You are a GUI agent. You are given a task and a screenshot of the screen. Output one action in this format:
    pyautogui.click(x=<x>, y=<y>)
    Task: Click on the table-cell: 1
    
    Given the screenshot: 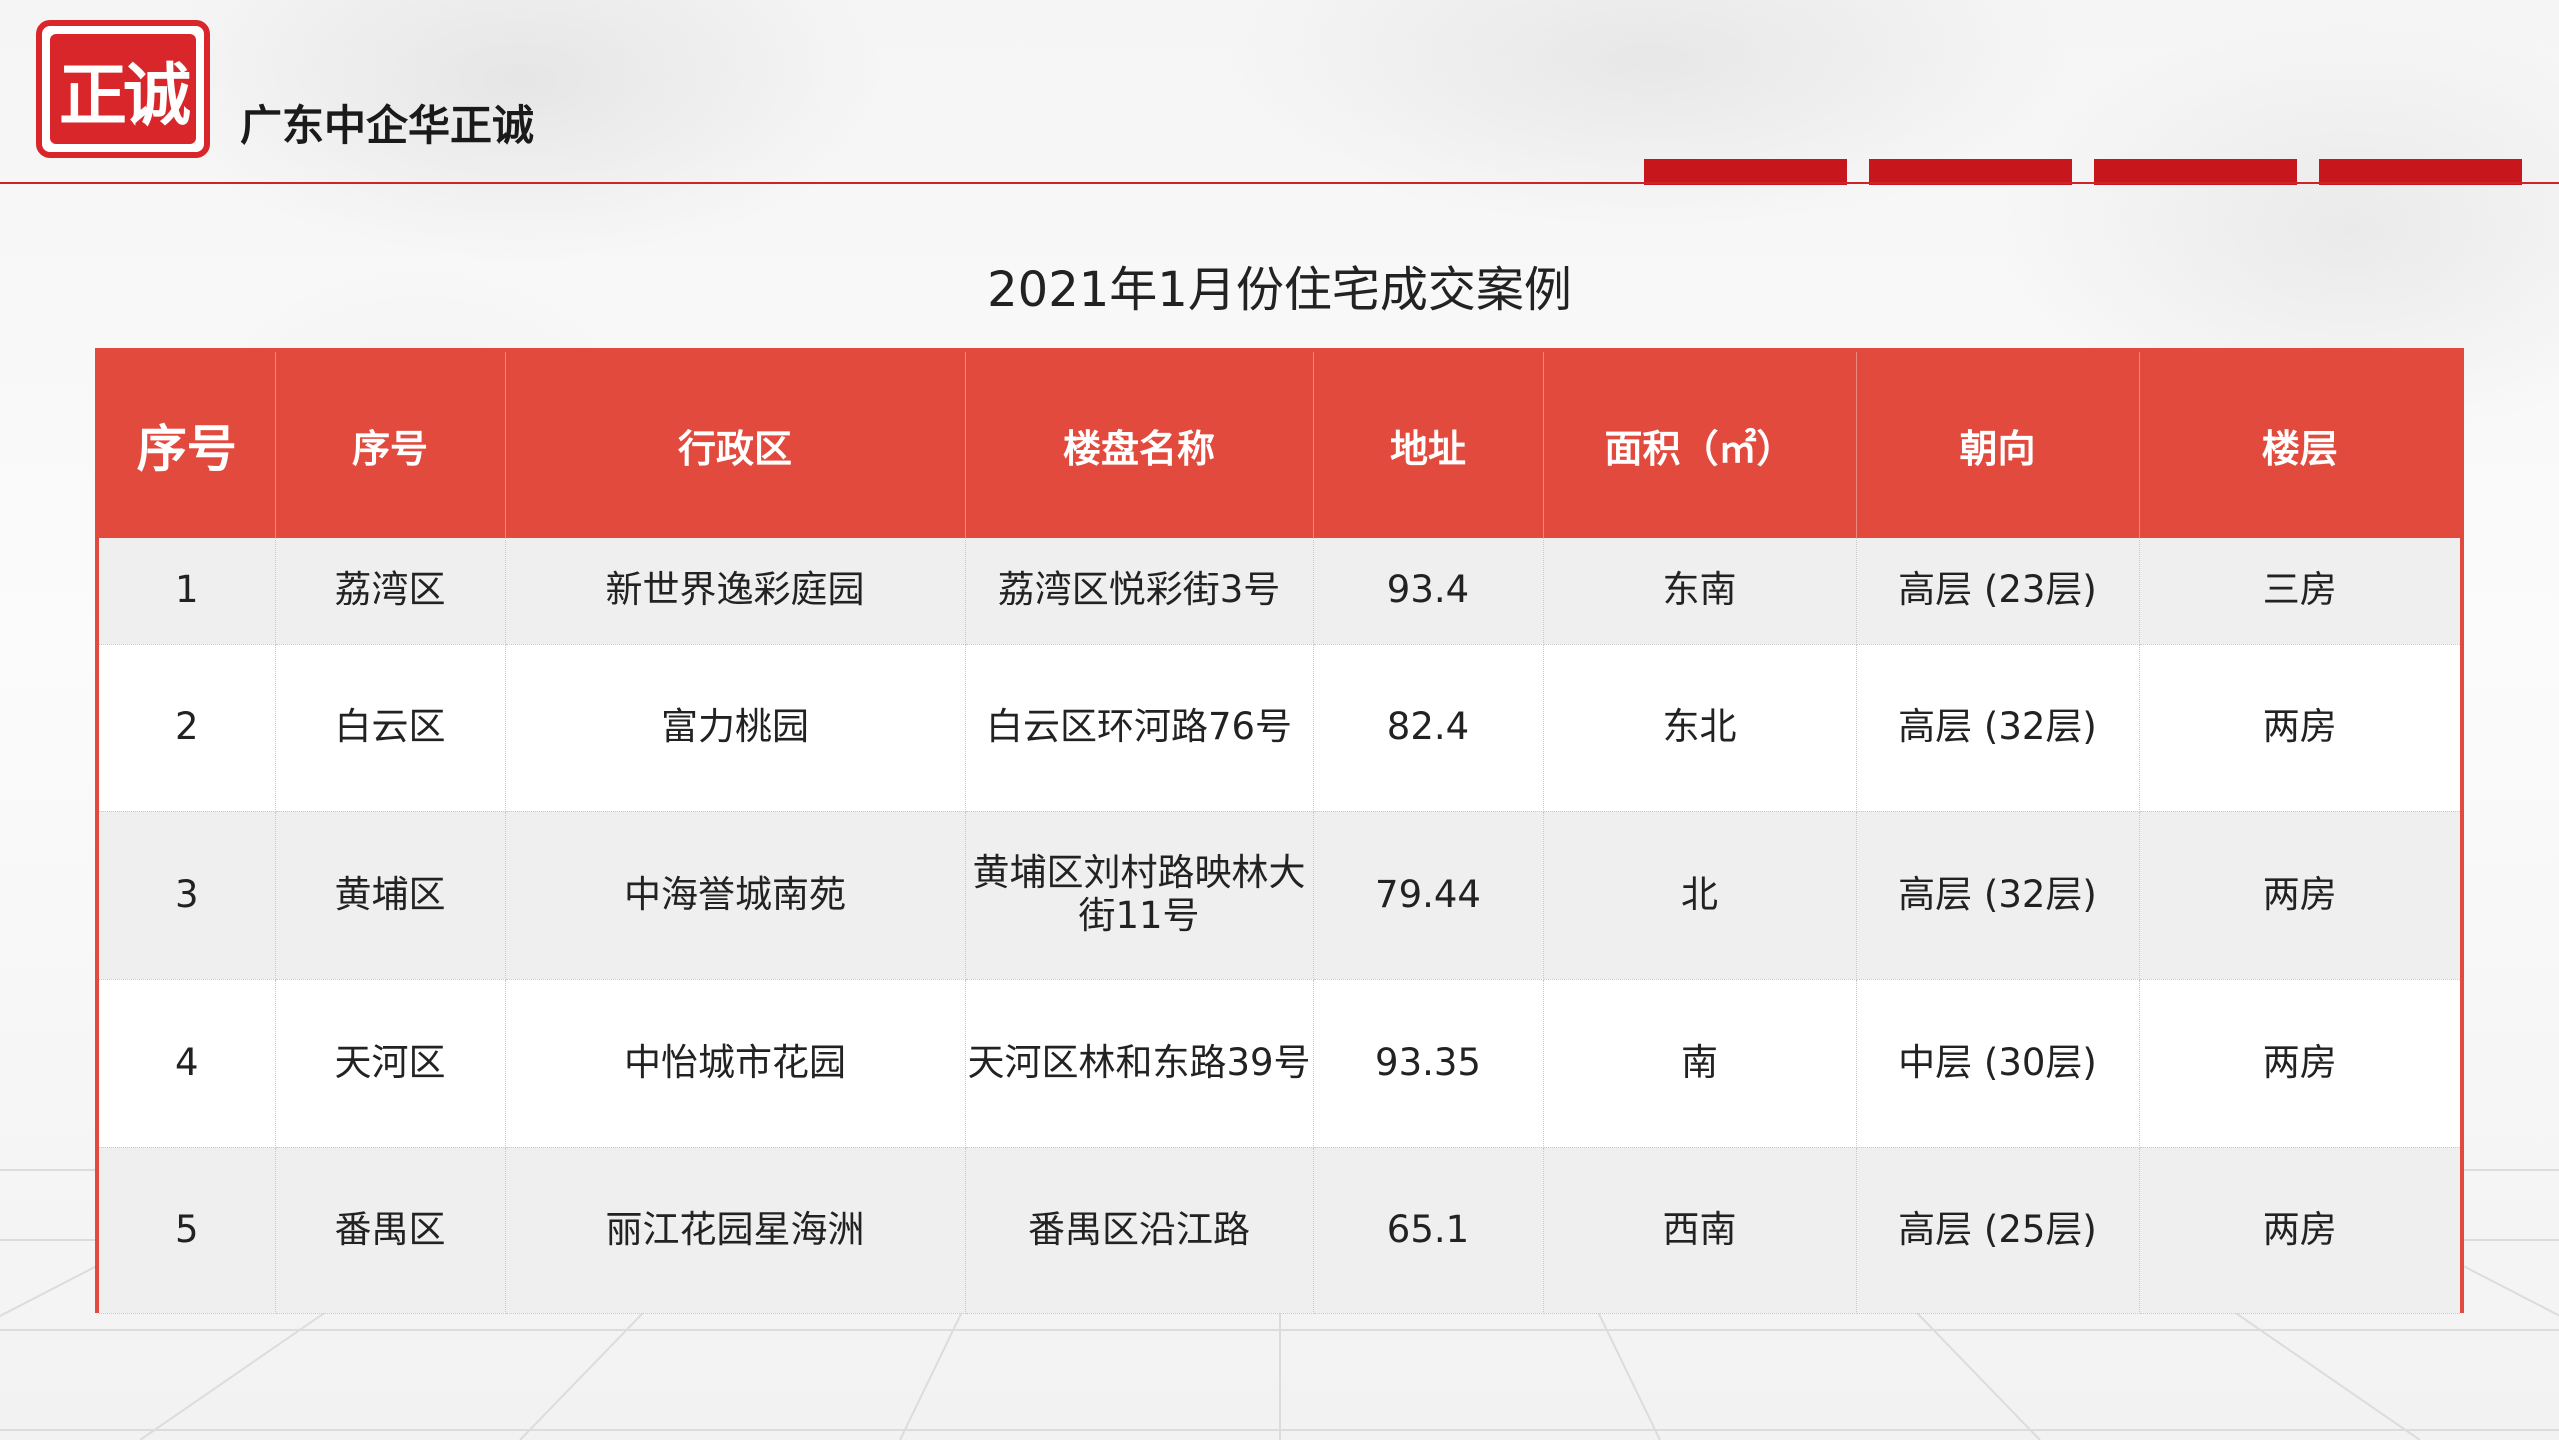 What is the action you would take?
    pyautogui.click(x=187, y=591)
    